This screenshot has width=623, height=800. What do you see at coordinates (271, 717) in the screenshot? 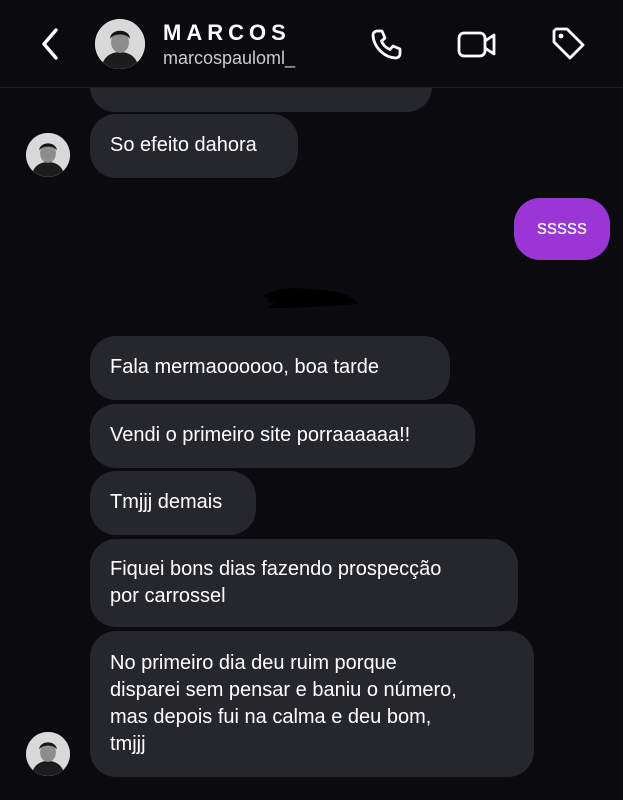
I see `message-line: mas depois fui na calma e deu bom,` at bounding box center [271, 717].